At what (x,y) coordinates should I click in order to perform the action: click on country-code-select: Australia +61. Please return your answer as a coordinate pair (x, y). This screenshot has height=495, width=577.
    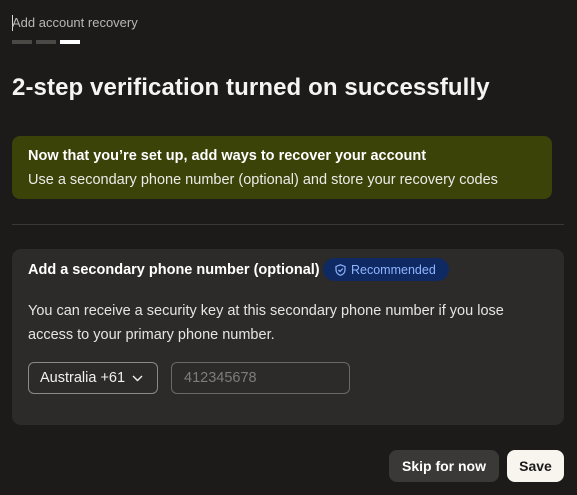
    Looking at the image, I should click on (93, 378).